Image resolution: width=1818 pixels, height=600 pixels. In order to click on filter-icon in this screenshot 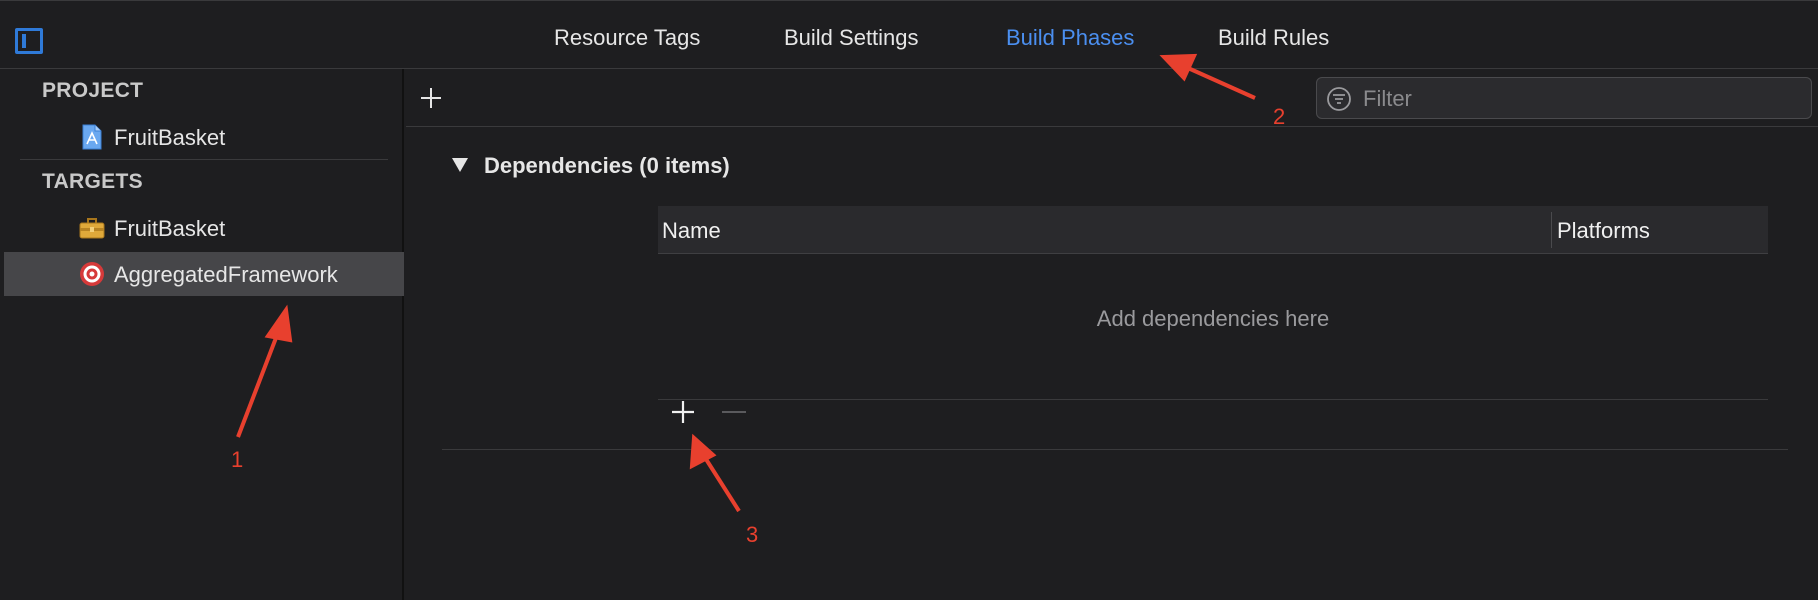, I will do `click(1339, 99)`.